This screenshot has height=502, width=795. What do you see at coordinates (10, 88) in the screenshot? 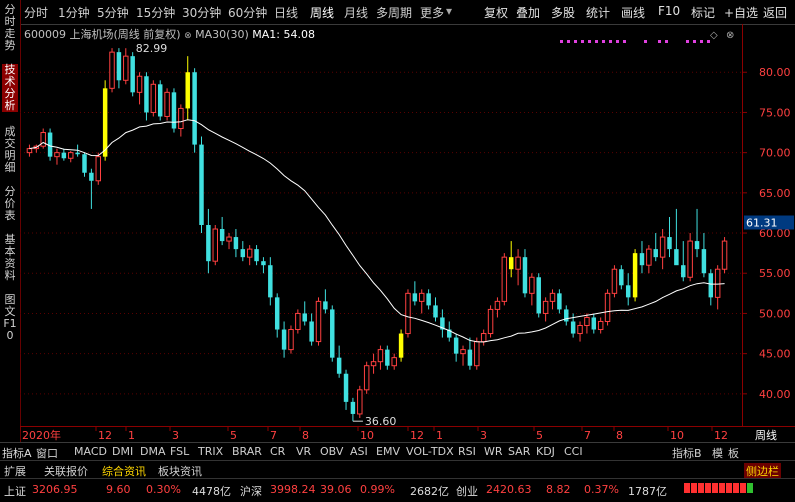
I see `side-tab-technical: 技术分析` at bounding box center [10, 88].